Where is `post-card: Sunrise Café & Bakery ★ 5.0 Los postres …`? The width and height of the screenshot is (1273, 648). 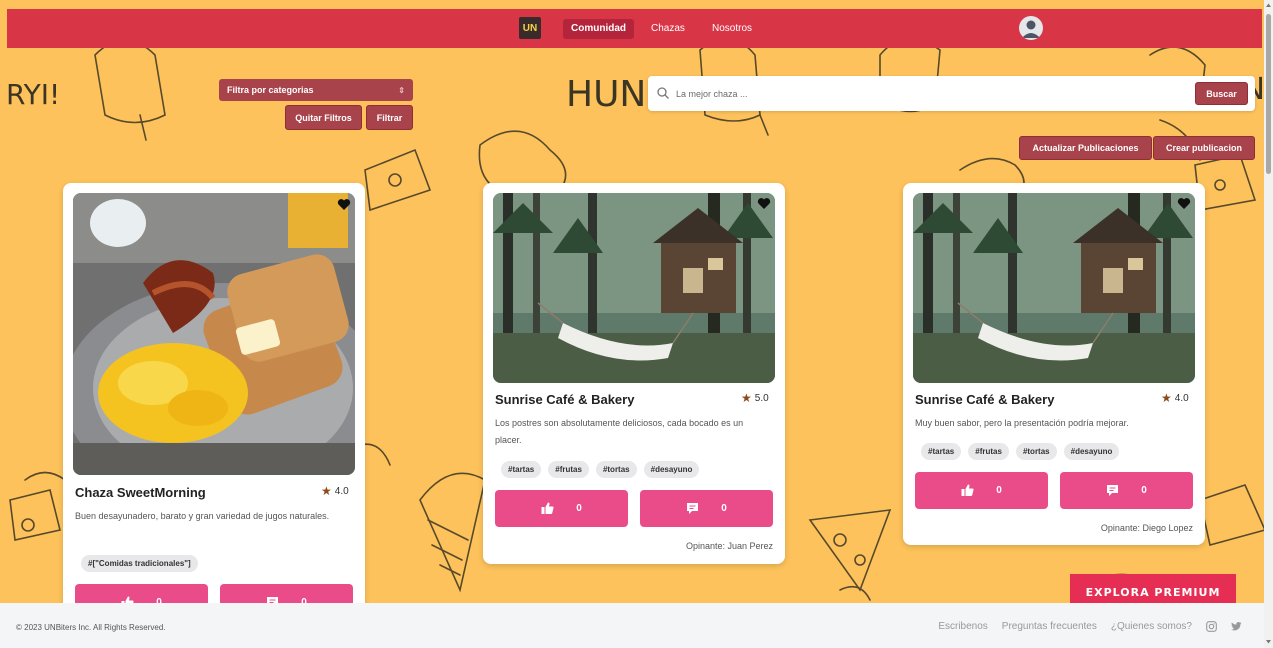 post-card: Sunrise Café & Bakery ★ 5.0 Los postres … is located at coordinates (634, 373).